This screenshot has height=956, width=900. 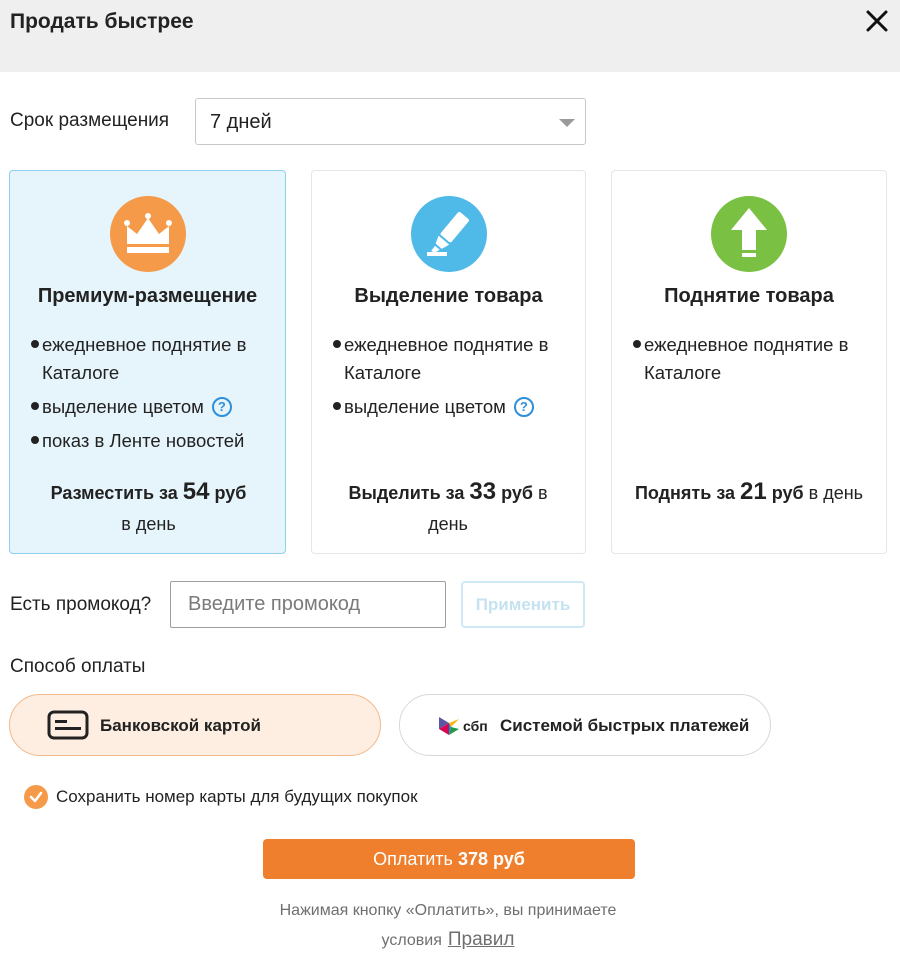 I want to click on promo-label: Есть промокод?, so click(x=81, y=604).